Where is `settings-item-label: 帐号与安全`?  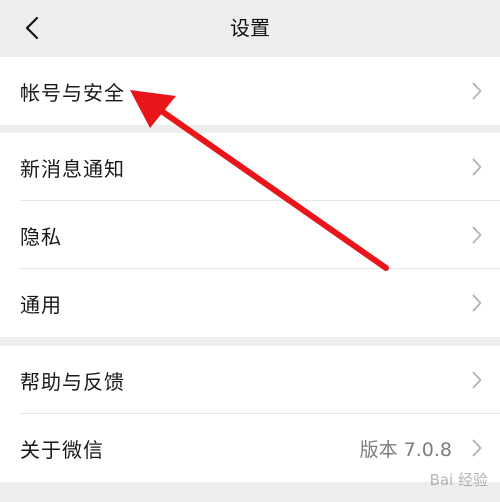 settings-item-label: 帐号与安全 is located at coordinates (72, 92).